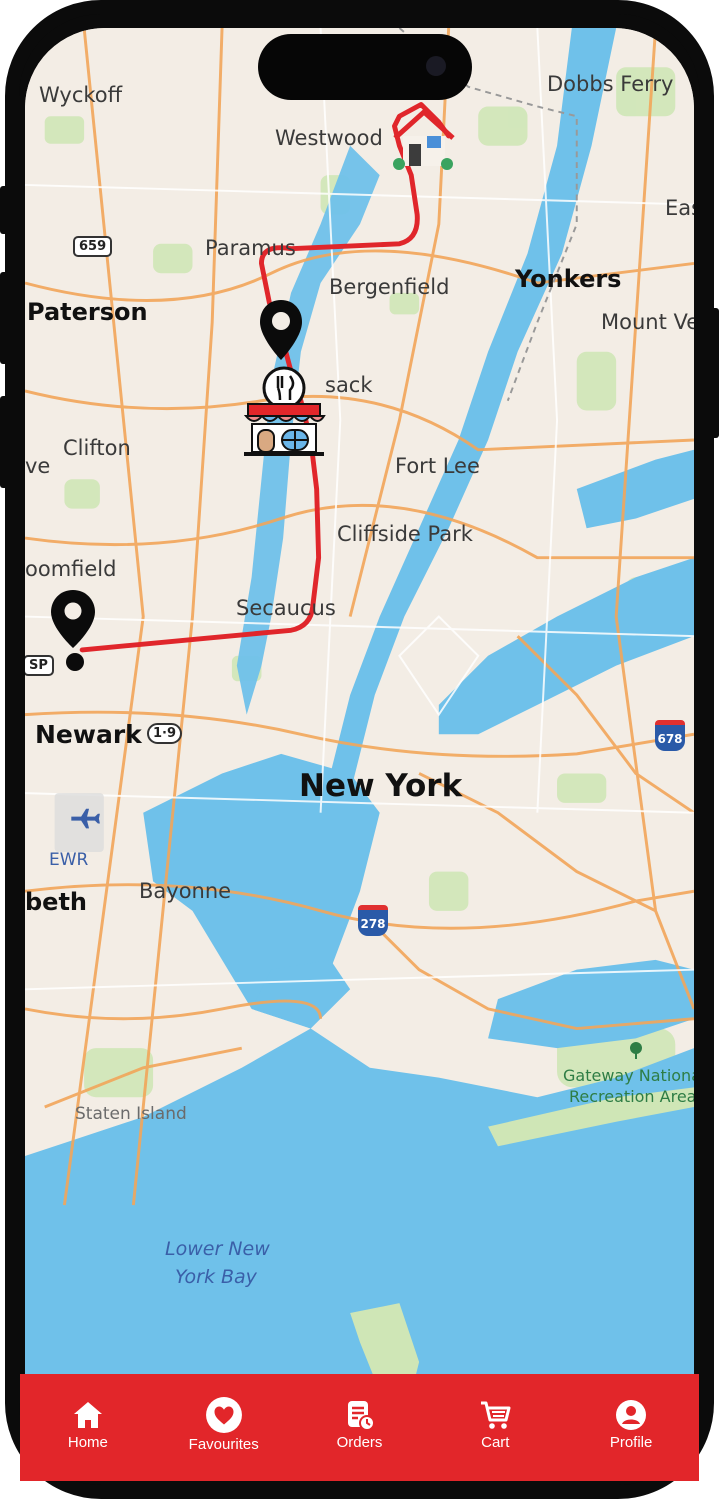  I want to click on place-label: Recreation Area, so click(631, 1096).